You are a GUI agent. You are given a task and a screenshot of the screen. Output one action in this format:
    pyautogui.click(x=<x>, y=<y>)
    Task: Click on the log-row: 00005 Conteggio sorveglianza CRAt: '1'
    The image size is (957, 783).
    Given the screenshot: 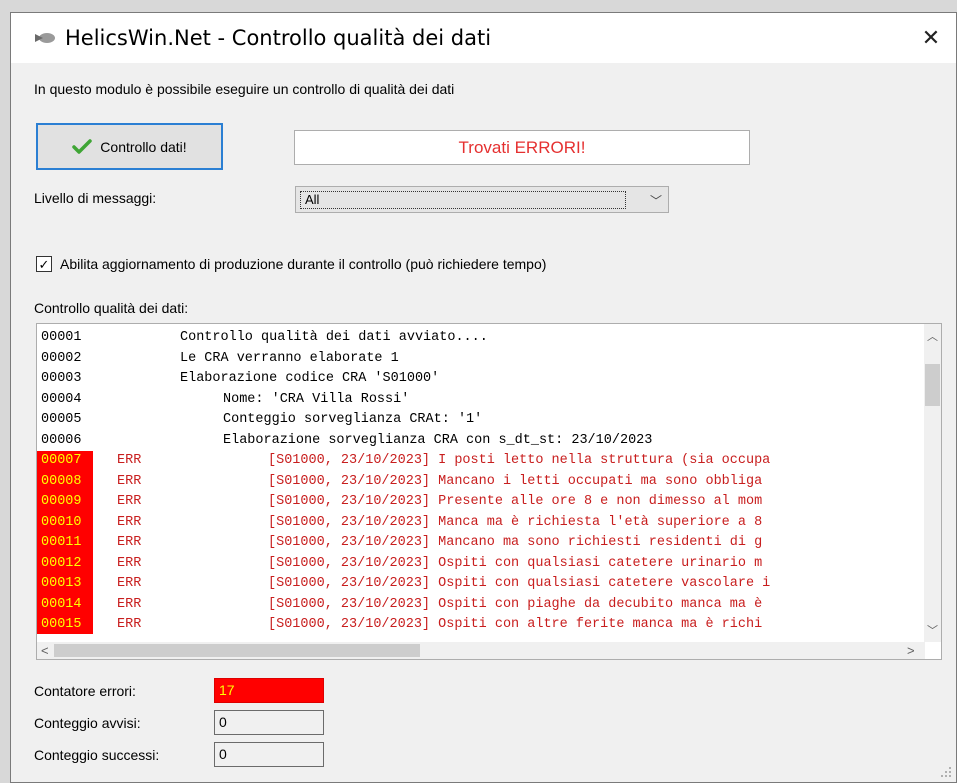 What is the action you would take?
    pyautogui.click(x=476, y=420)
    